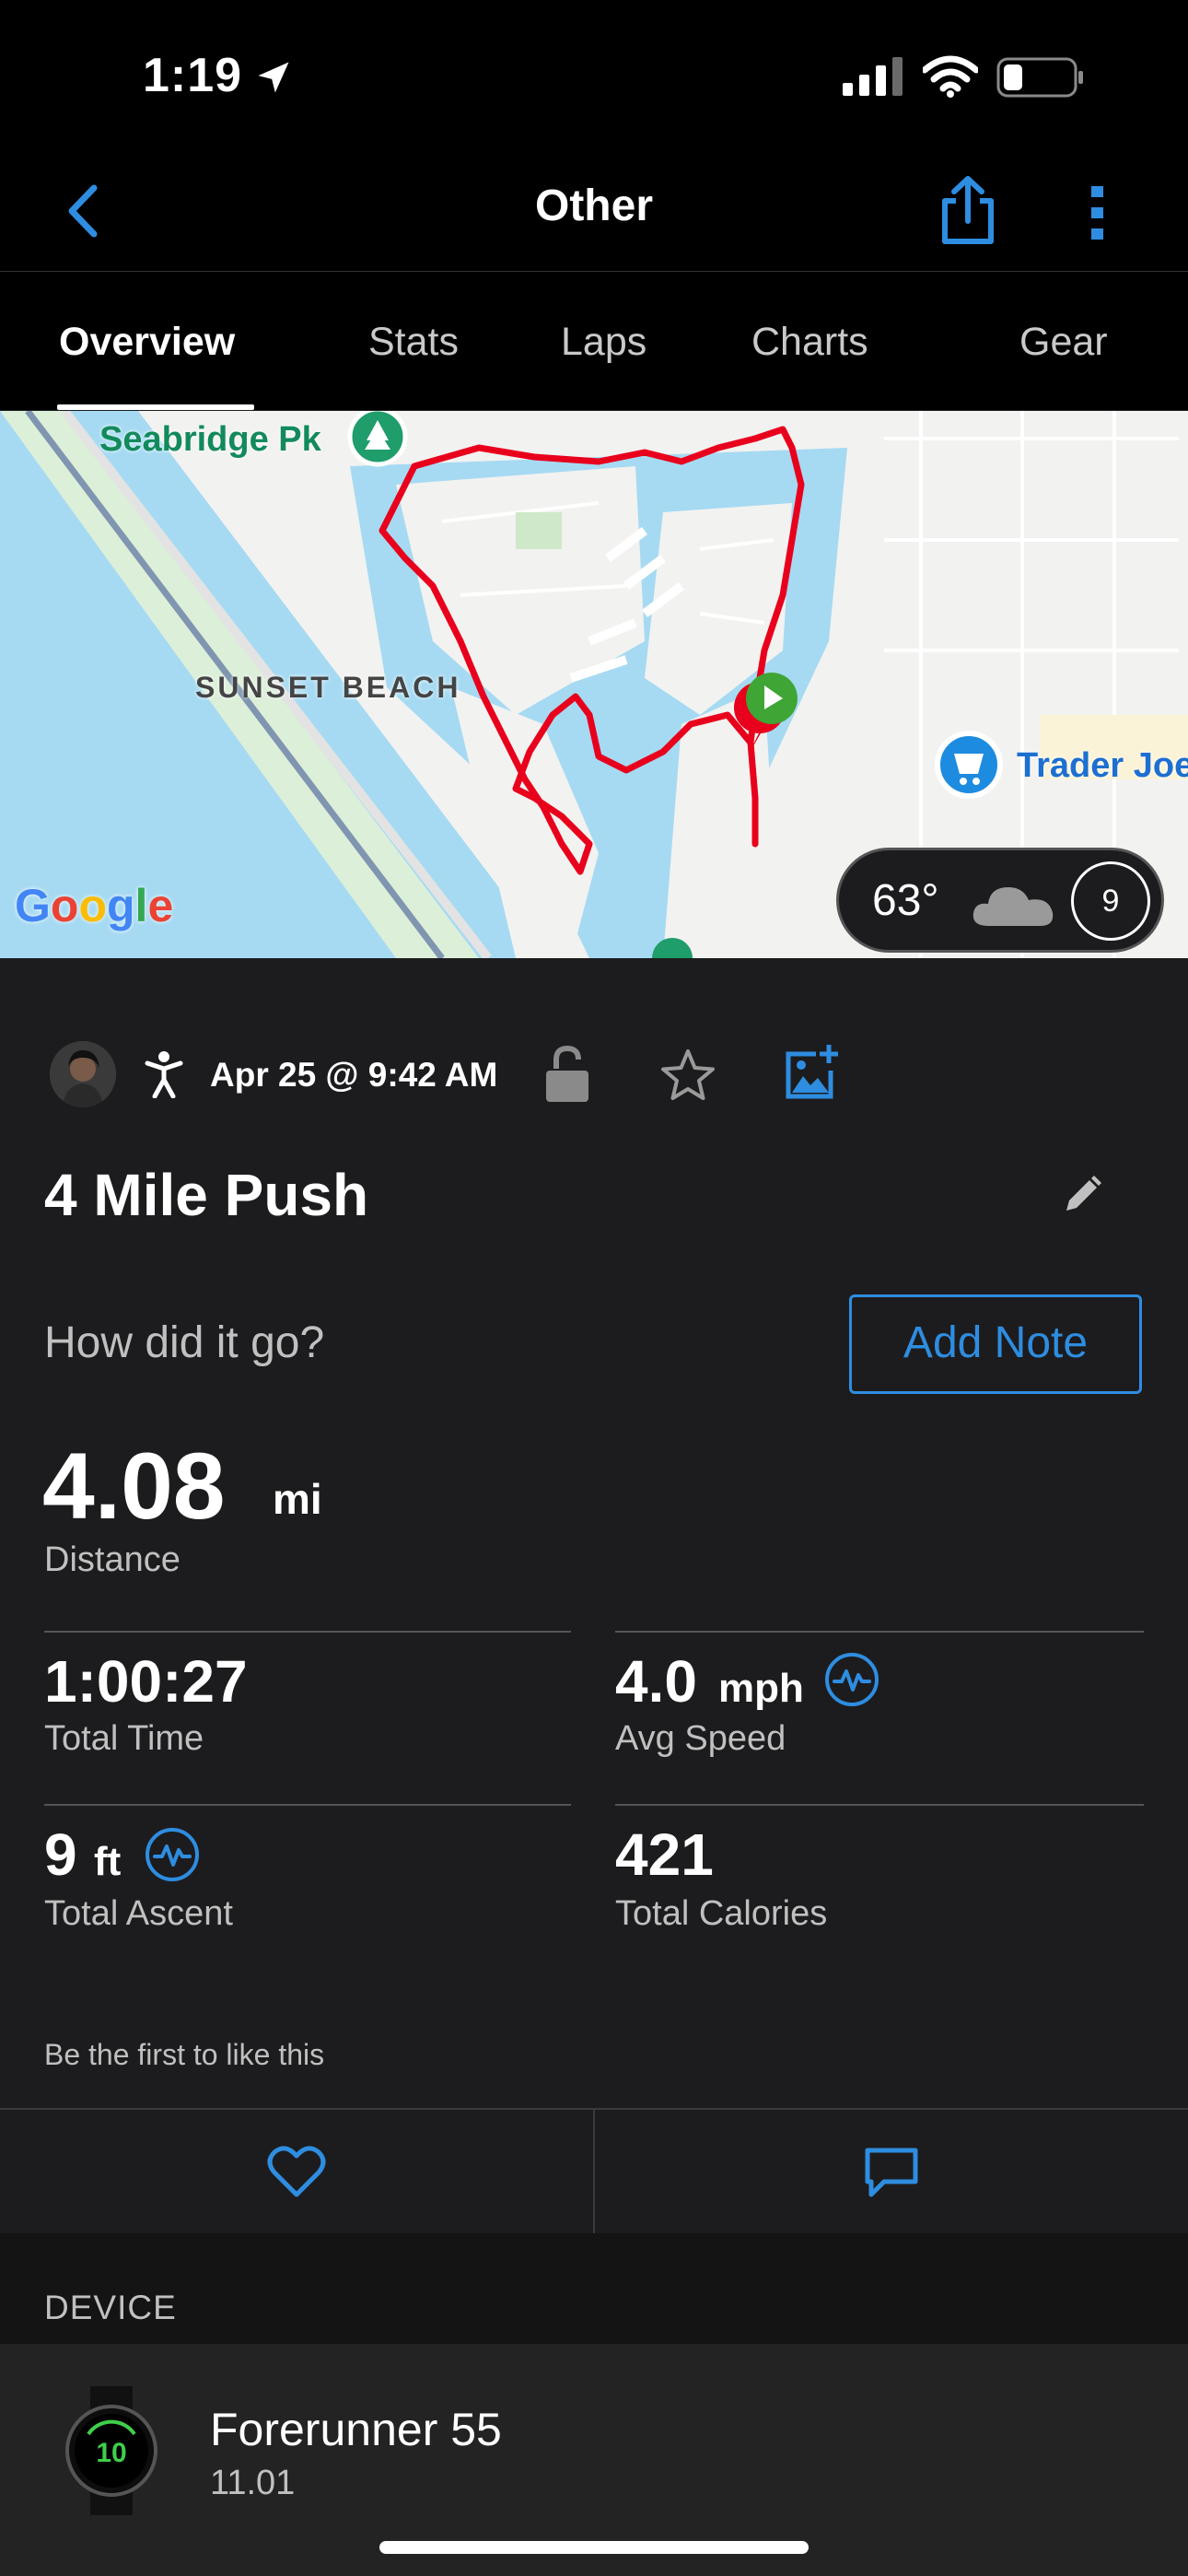  Describe the element at coordinates (1102, 765) in the screenshot. I see `map-label-store: Trader Joe` at that location.